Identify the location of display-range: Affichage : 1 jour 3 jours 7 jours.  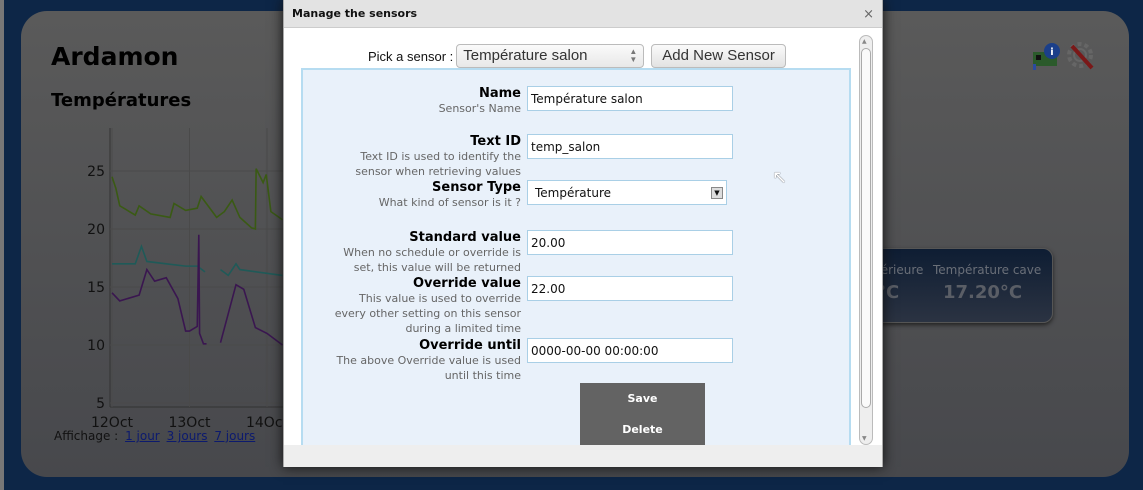
(154, 436).